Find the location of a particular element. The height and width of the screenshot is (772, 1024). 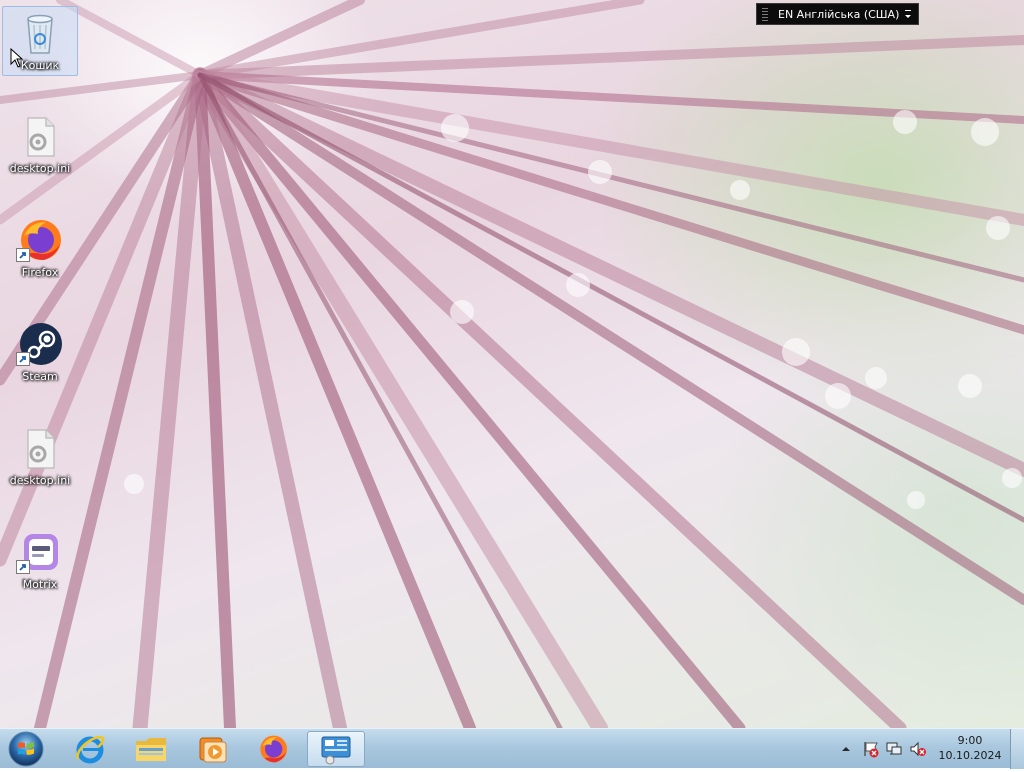

taskbar-media-player is located at coordinates (212, 749).